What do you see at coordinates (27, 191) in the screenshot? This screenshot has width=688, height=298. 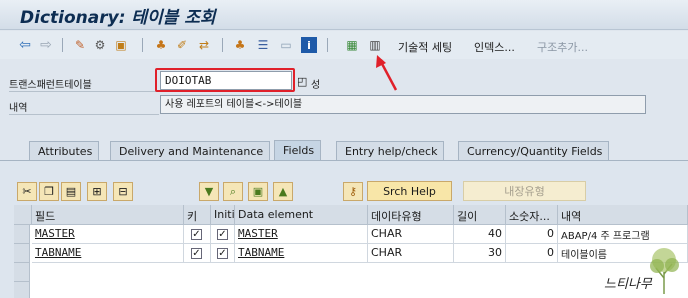 I see `cut-icon: ✂` at bounding box center [27, 191].